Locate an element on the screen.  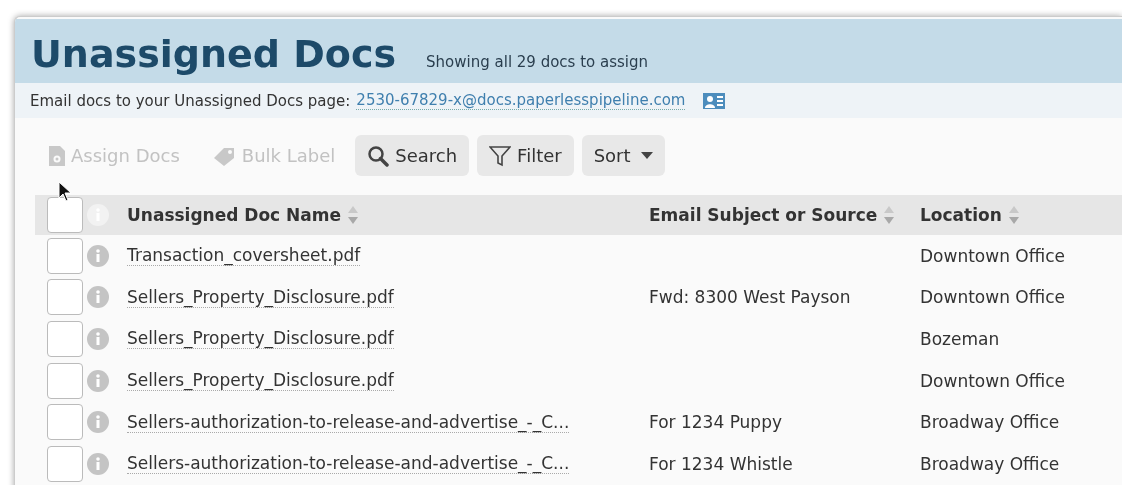
filter-icon is located at coordinates (500, 155).